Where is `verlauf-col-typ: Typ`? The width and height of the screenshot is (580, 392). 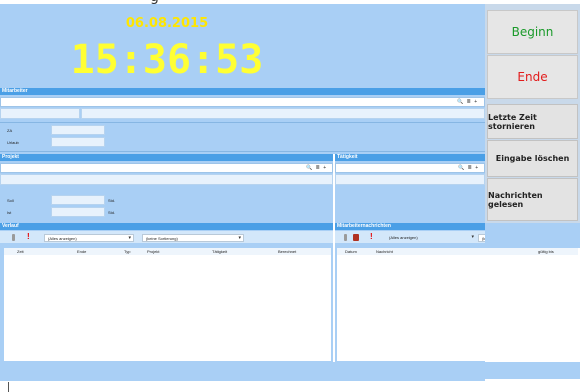 verlauf-col-typ: Typ is located at coordinates (127, 252).